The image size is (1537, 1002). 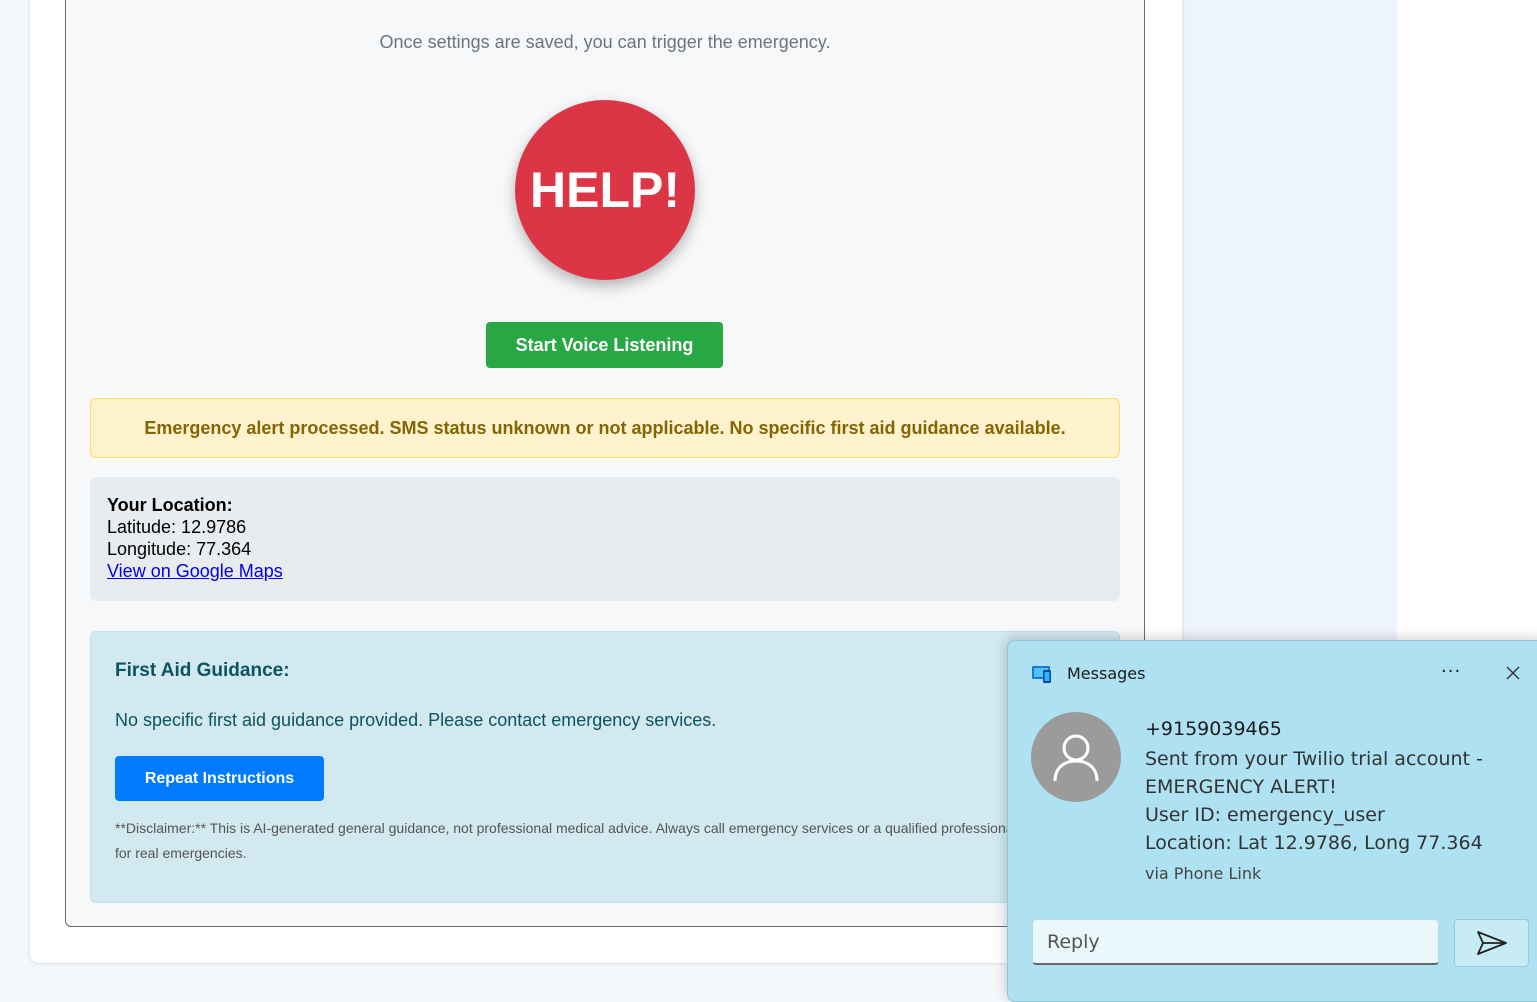 I want to click on reply-input, so click(x=1235, y=942).